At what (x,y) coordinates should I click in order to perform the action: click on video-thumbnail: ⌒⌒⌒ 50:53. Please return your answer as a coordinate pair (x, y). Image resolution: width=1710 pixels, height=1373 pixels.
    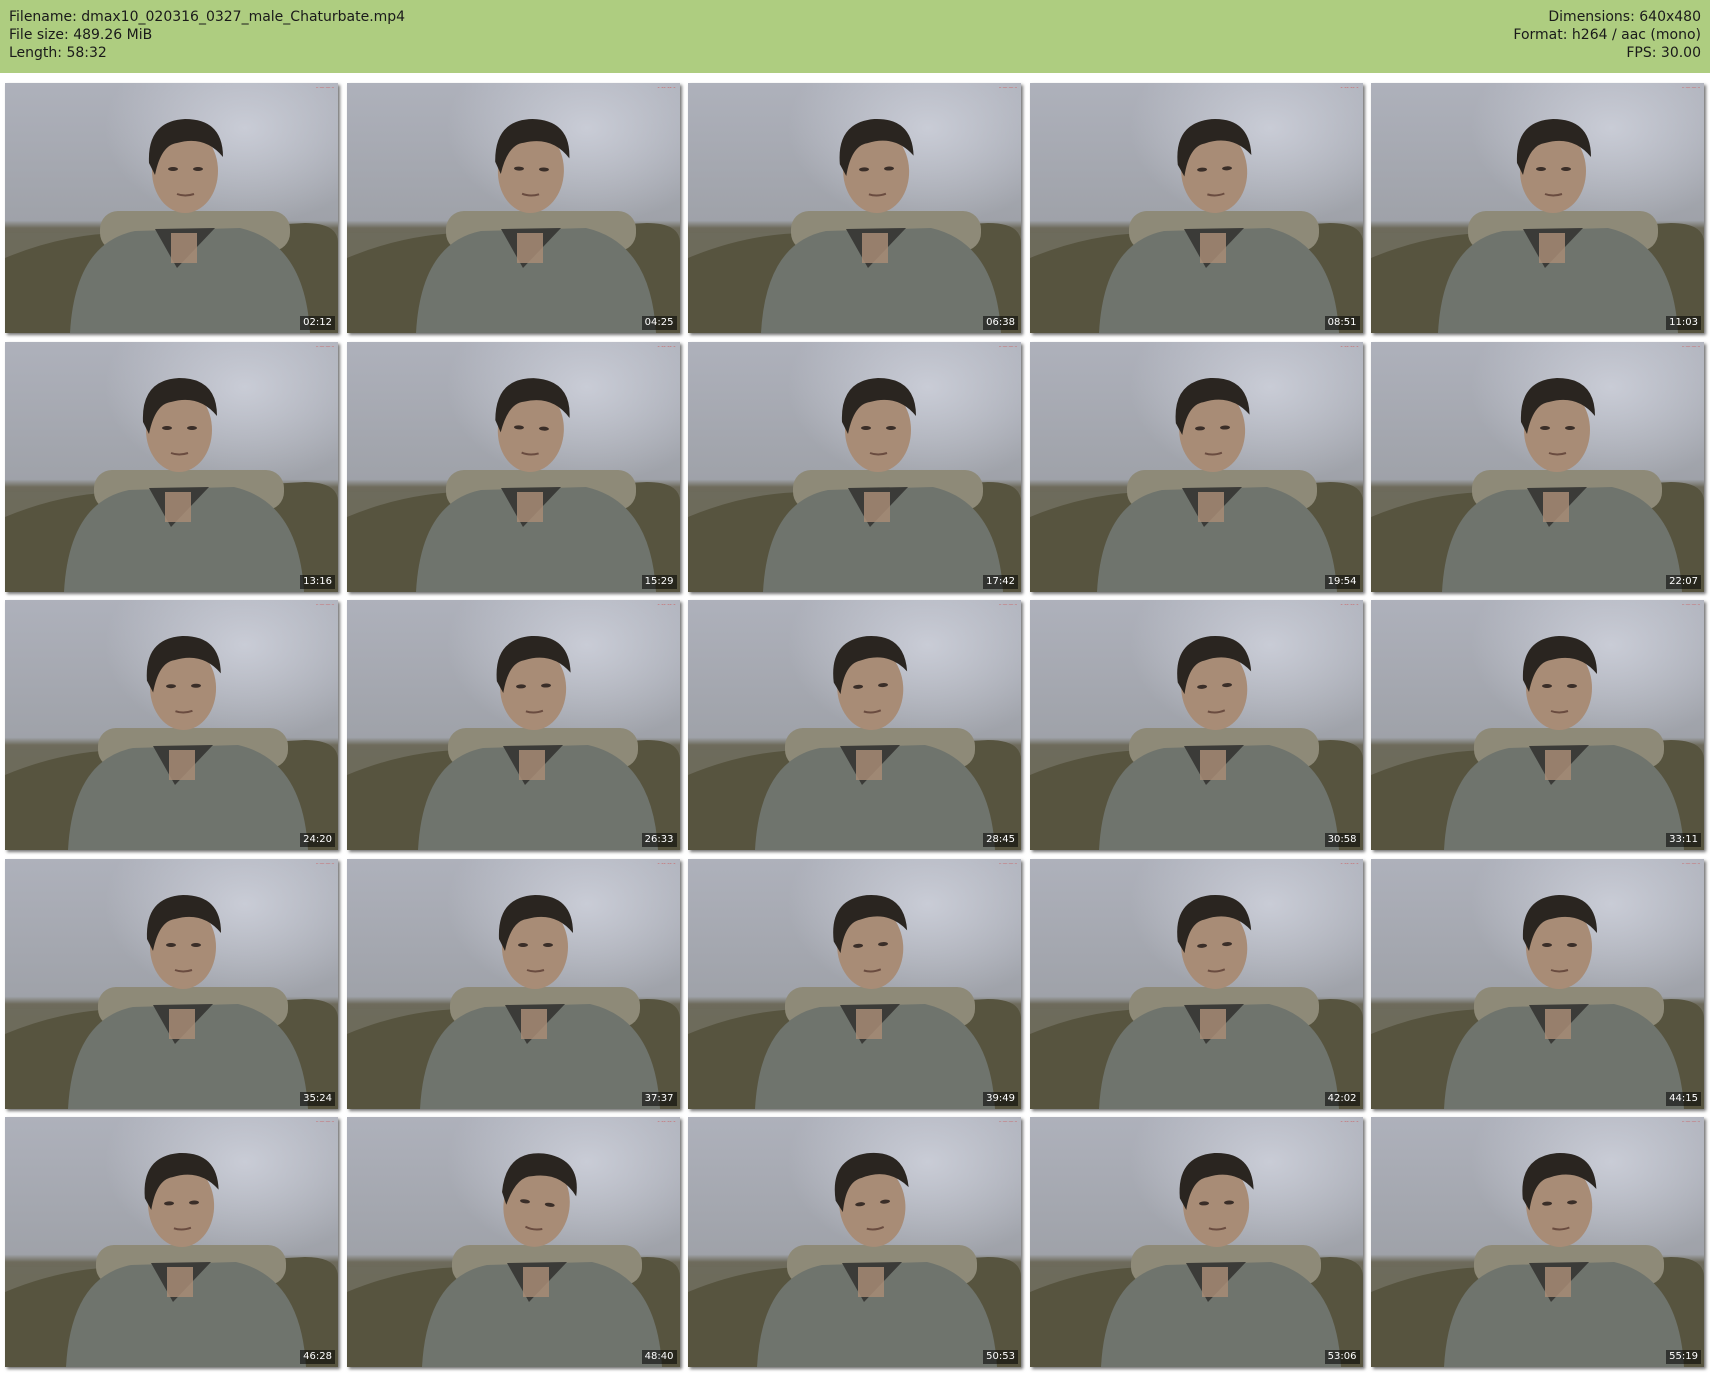
    Looking at the image, I should click on (854, 1242).